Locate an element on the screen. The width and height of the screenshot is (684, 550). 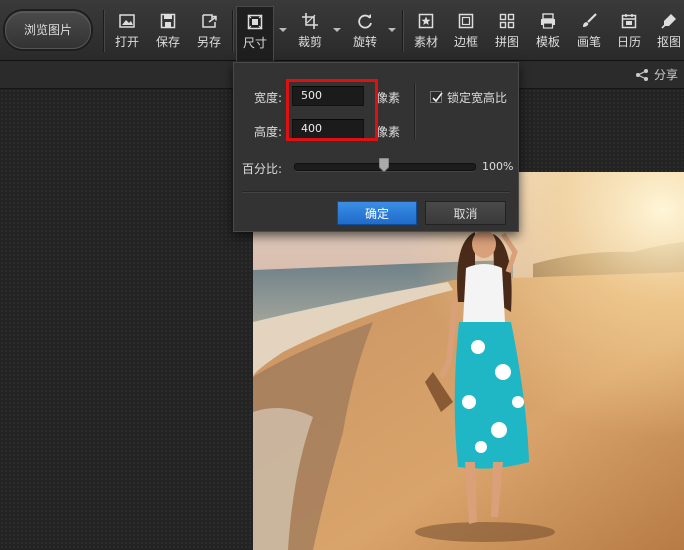
width-input is located at coordinates (328, 96).